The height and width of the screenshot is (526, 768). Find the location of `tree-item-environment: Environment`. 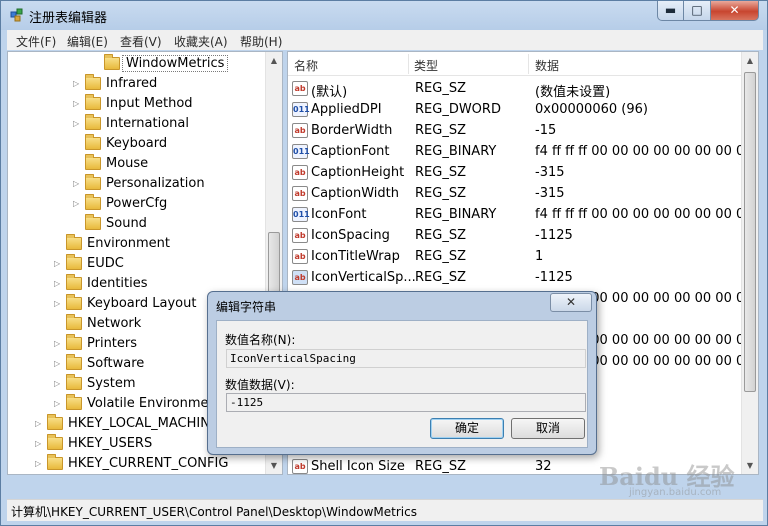

tree-item-environment: Environment is located at coordinates (137, 244).